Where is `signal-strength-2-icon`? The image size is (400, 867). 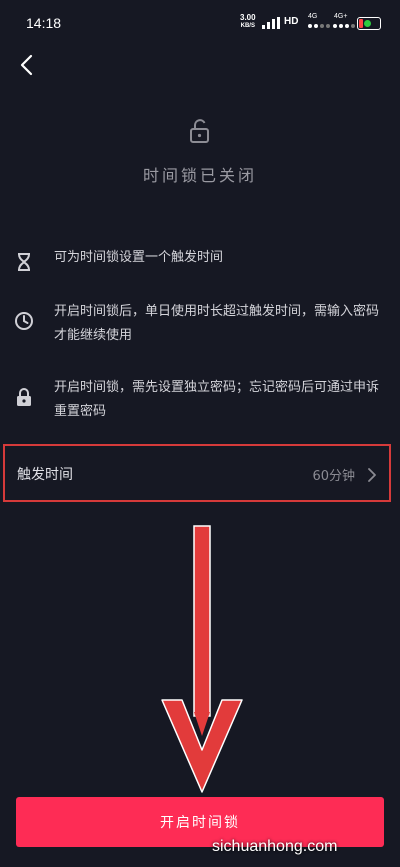
signal-strength-2-icon is located at coordinates (344, 26).